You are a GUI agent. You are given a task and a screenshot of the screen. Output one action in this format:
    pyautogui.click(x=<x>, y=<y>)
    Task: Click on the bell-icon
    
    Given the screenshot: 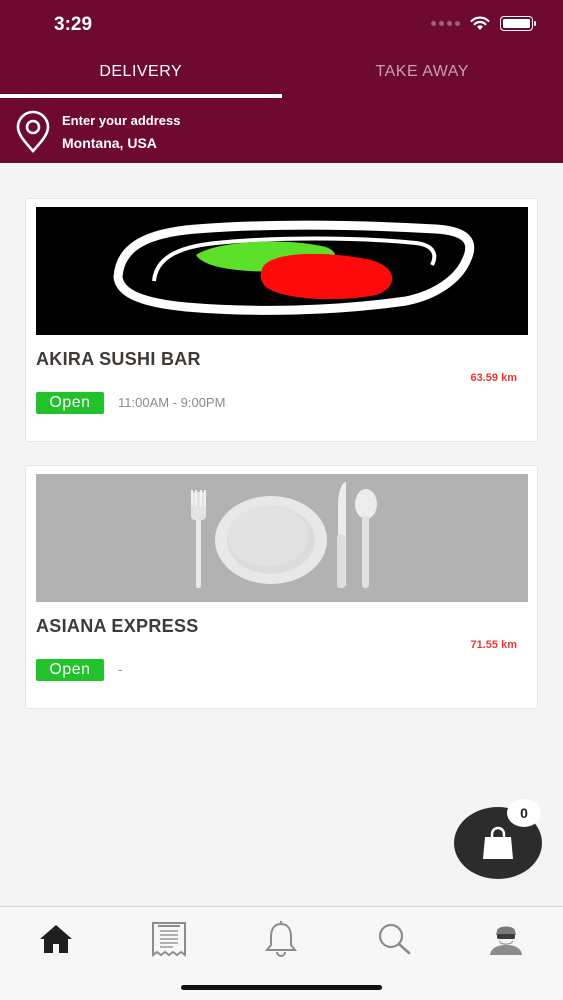 What is the action you would take?
    pyautogui.click(x=281, y=939)
    